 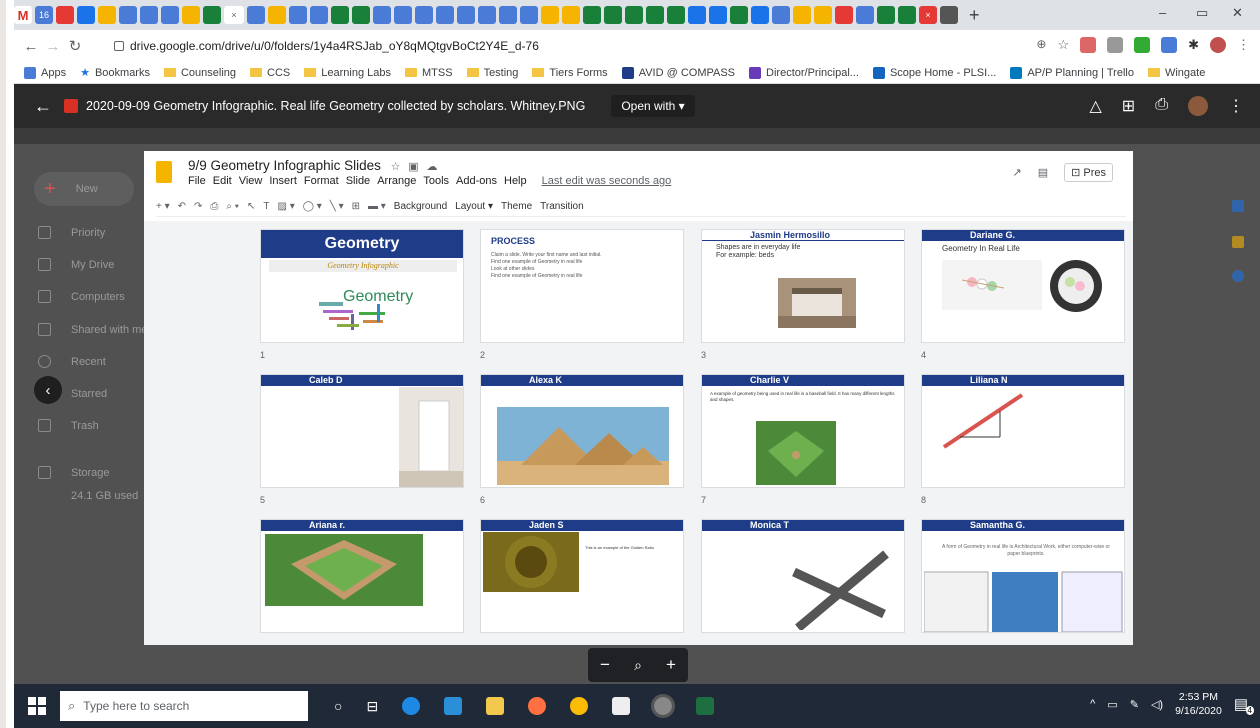 What do you see at coordinates (653, 106) in the screenshot?
I see `open-with-button: Open with ▾` at bounding box center [653, 106].